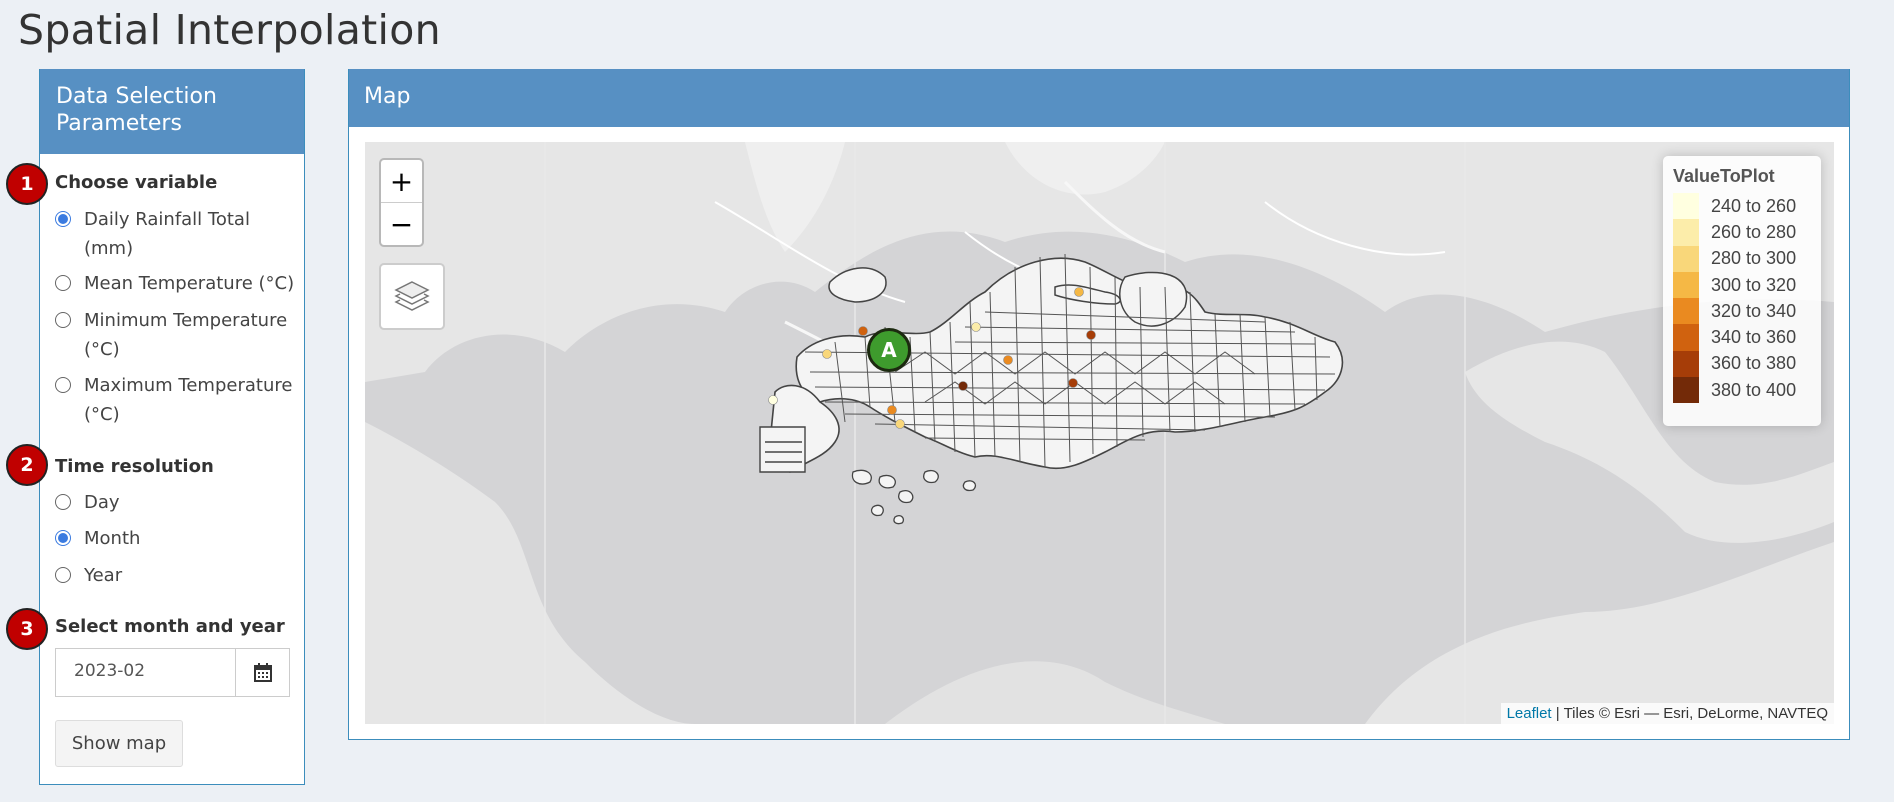 The image size is (1894, 802). I want to click on radio-year: Year, so click(88, 575).